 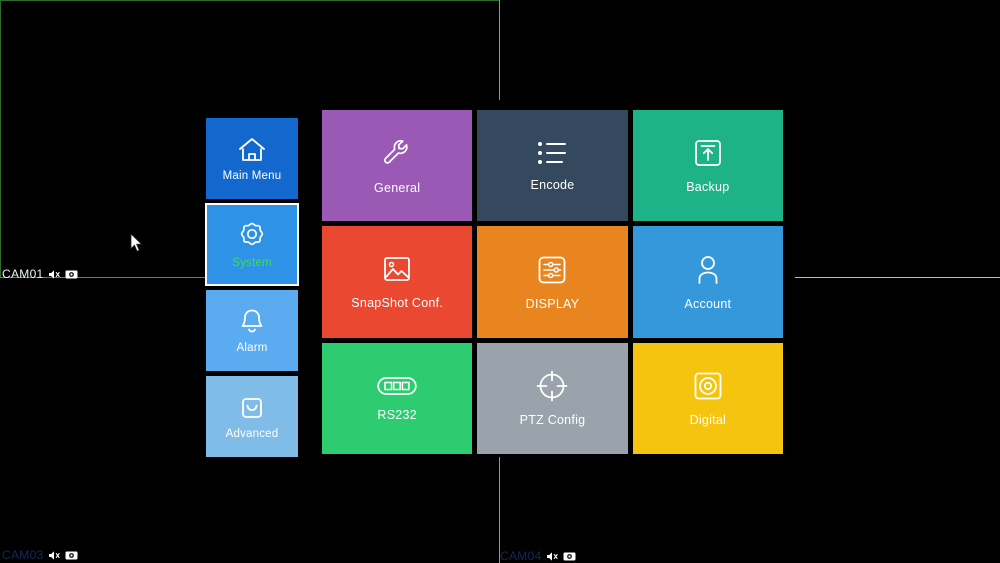 I want to click on tile-encode: Encode, so click(x=552, y=166).